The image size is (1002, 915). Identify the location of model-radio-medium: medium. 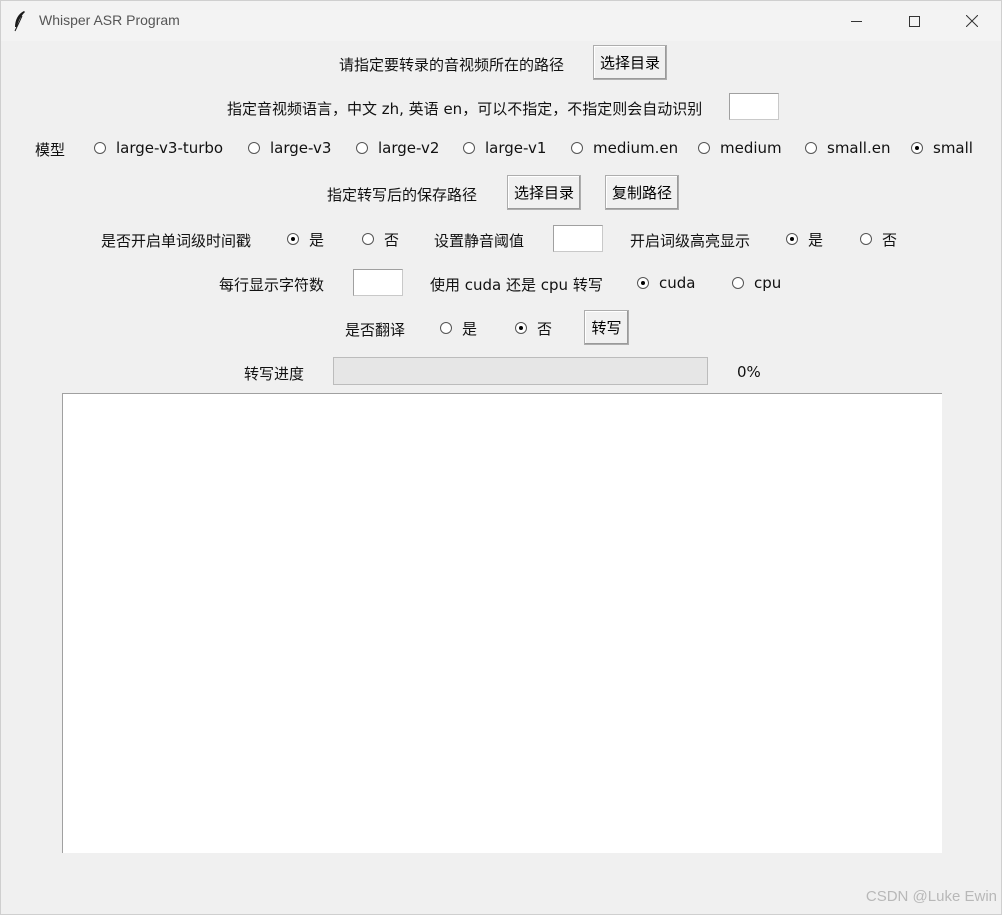
(740, 148).